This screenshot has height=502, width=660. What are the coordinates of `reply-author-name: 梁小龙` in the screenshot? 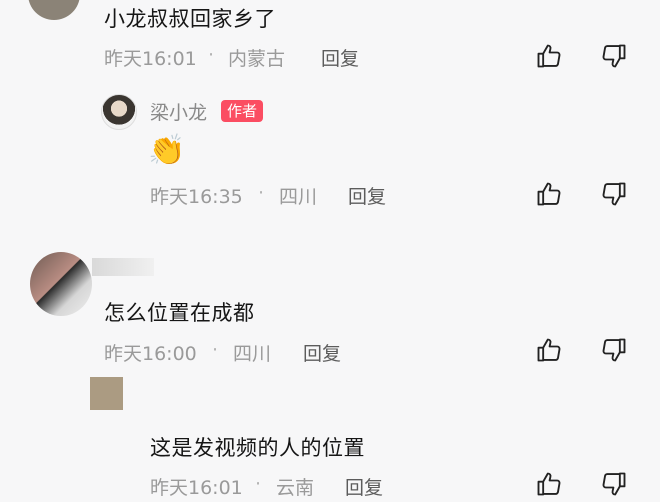 It's located at (178, 111).